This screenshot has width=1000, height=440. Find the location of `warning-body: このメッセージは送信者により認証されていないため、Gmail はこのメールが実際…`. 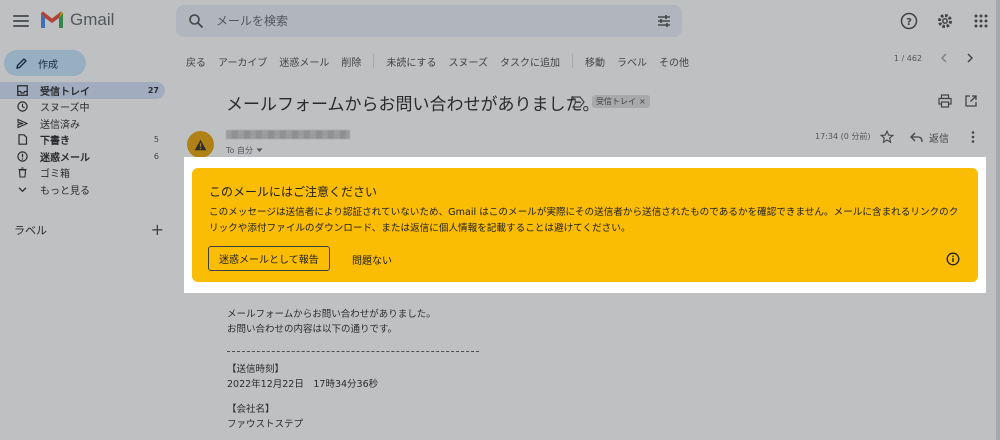

warning-body: このメッセージは送信者により認証されていないため、Gmail はこのメールが実際… is located at coordinates (584, 220).